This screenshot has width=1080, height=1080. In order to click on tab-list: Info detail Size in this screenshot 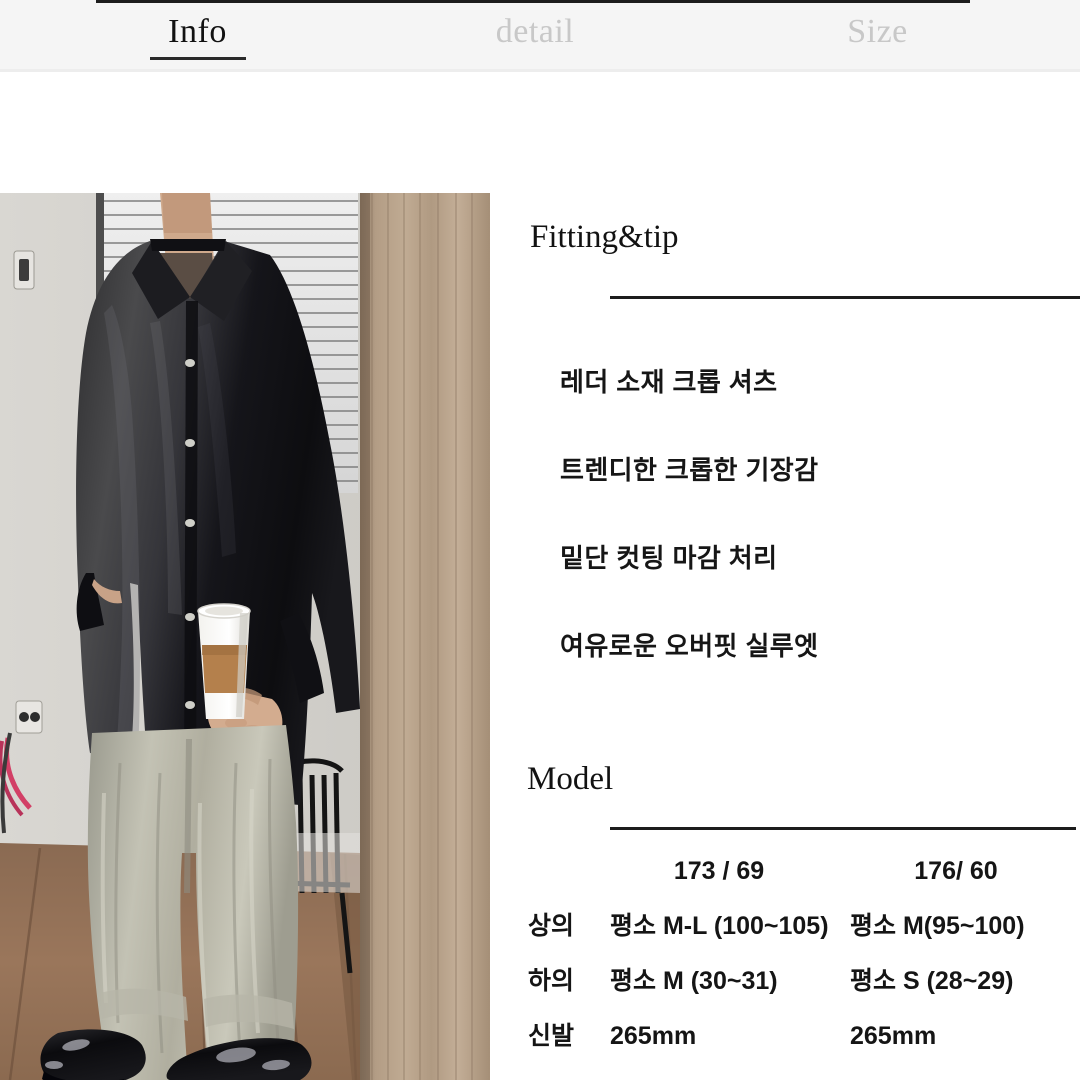, I will do `click(540, 34)`.